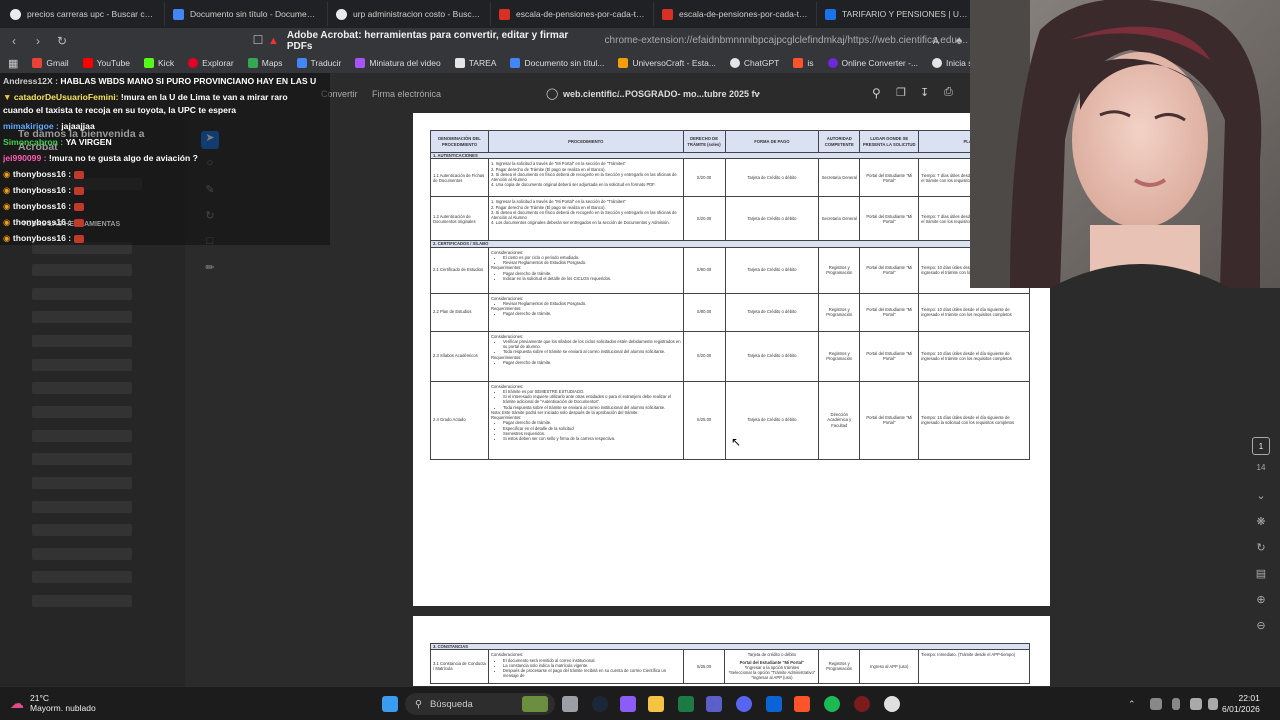 The image size is (1280, 720). Describe the element at coordinates (876, 93) in the screenshot. I see `search-icon: ⚲` at that location.